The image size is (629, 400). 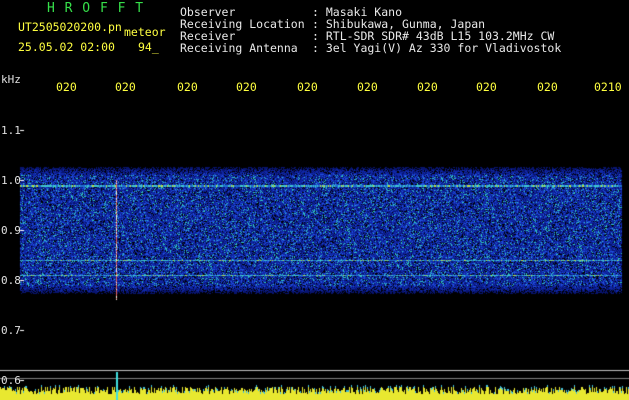 What do you see at coordinates (11, 79) in the screenshot?
I see `y-axis-unit: kHz` at bounding box center [11, 79].